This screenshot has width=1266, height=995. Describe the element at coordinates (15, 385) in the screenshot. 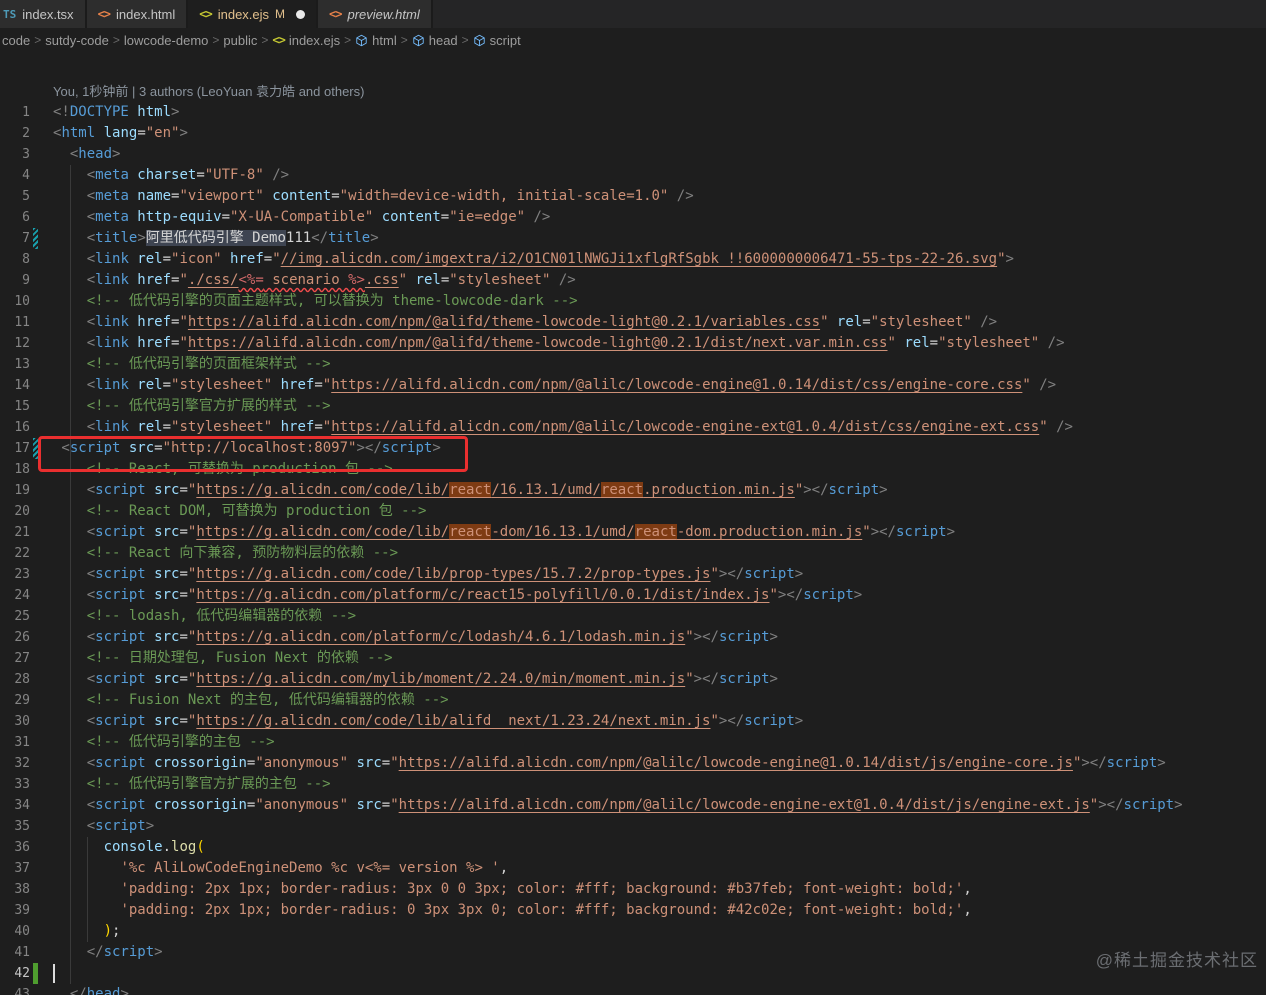

I see `line-number: 14` at that location.